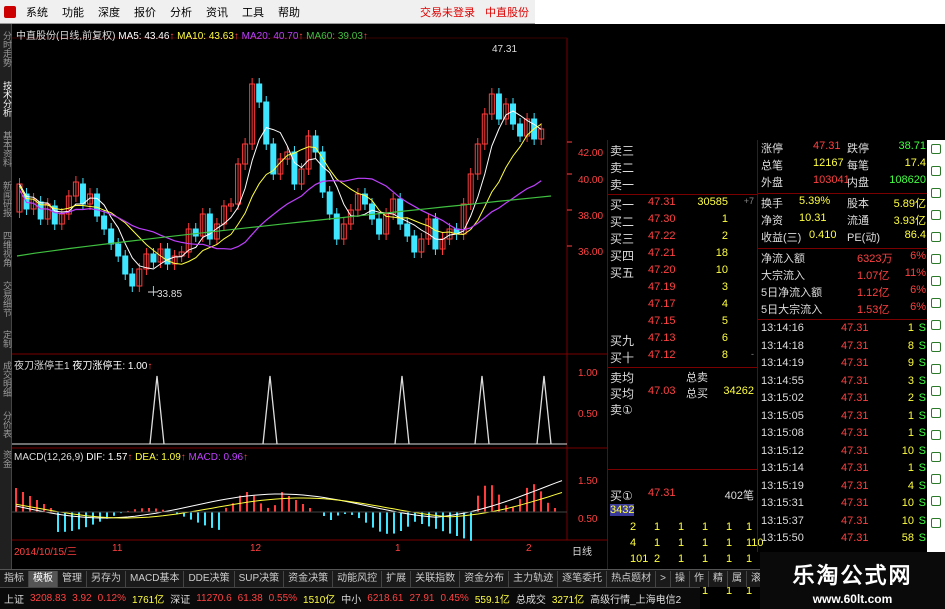 The width and height of the screenshot is (945, 609). Describe the element at coordinates (844, 453) in the screenshot. I see `tick-row: 13:15:12 47.31 10 S` at that location.